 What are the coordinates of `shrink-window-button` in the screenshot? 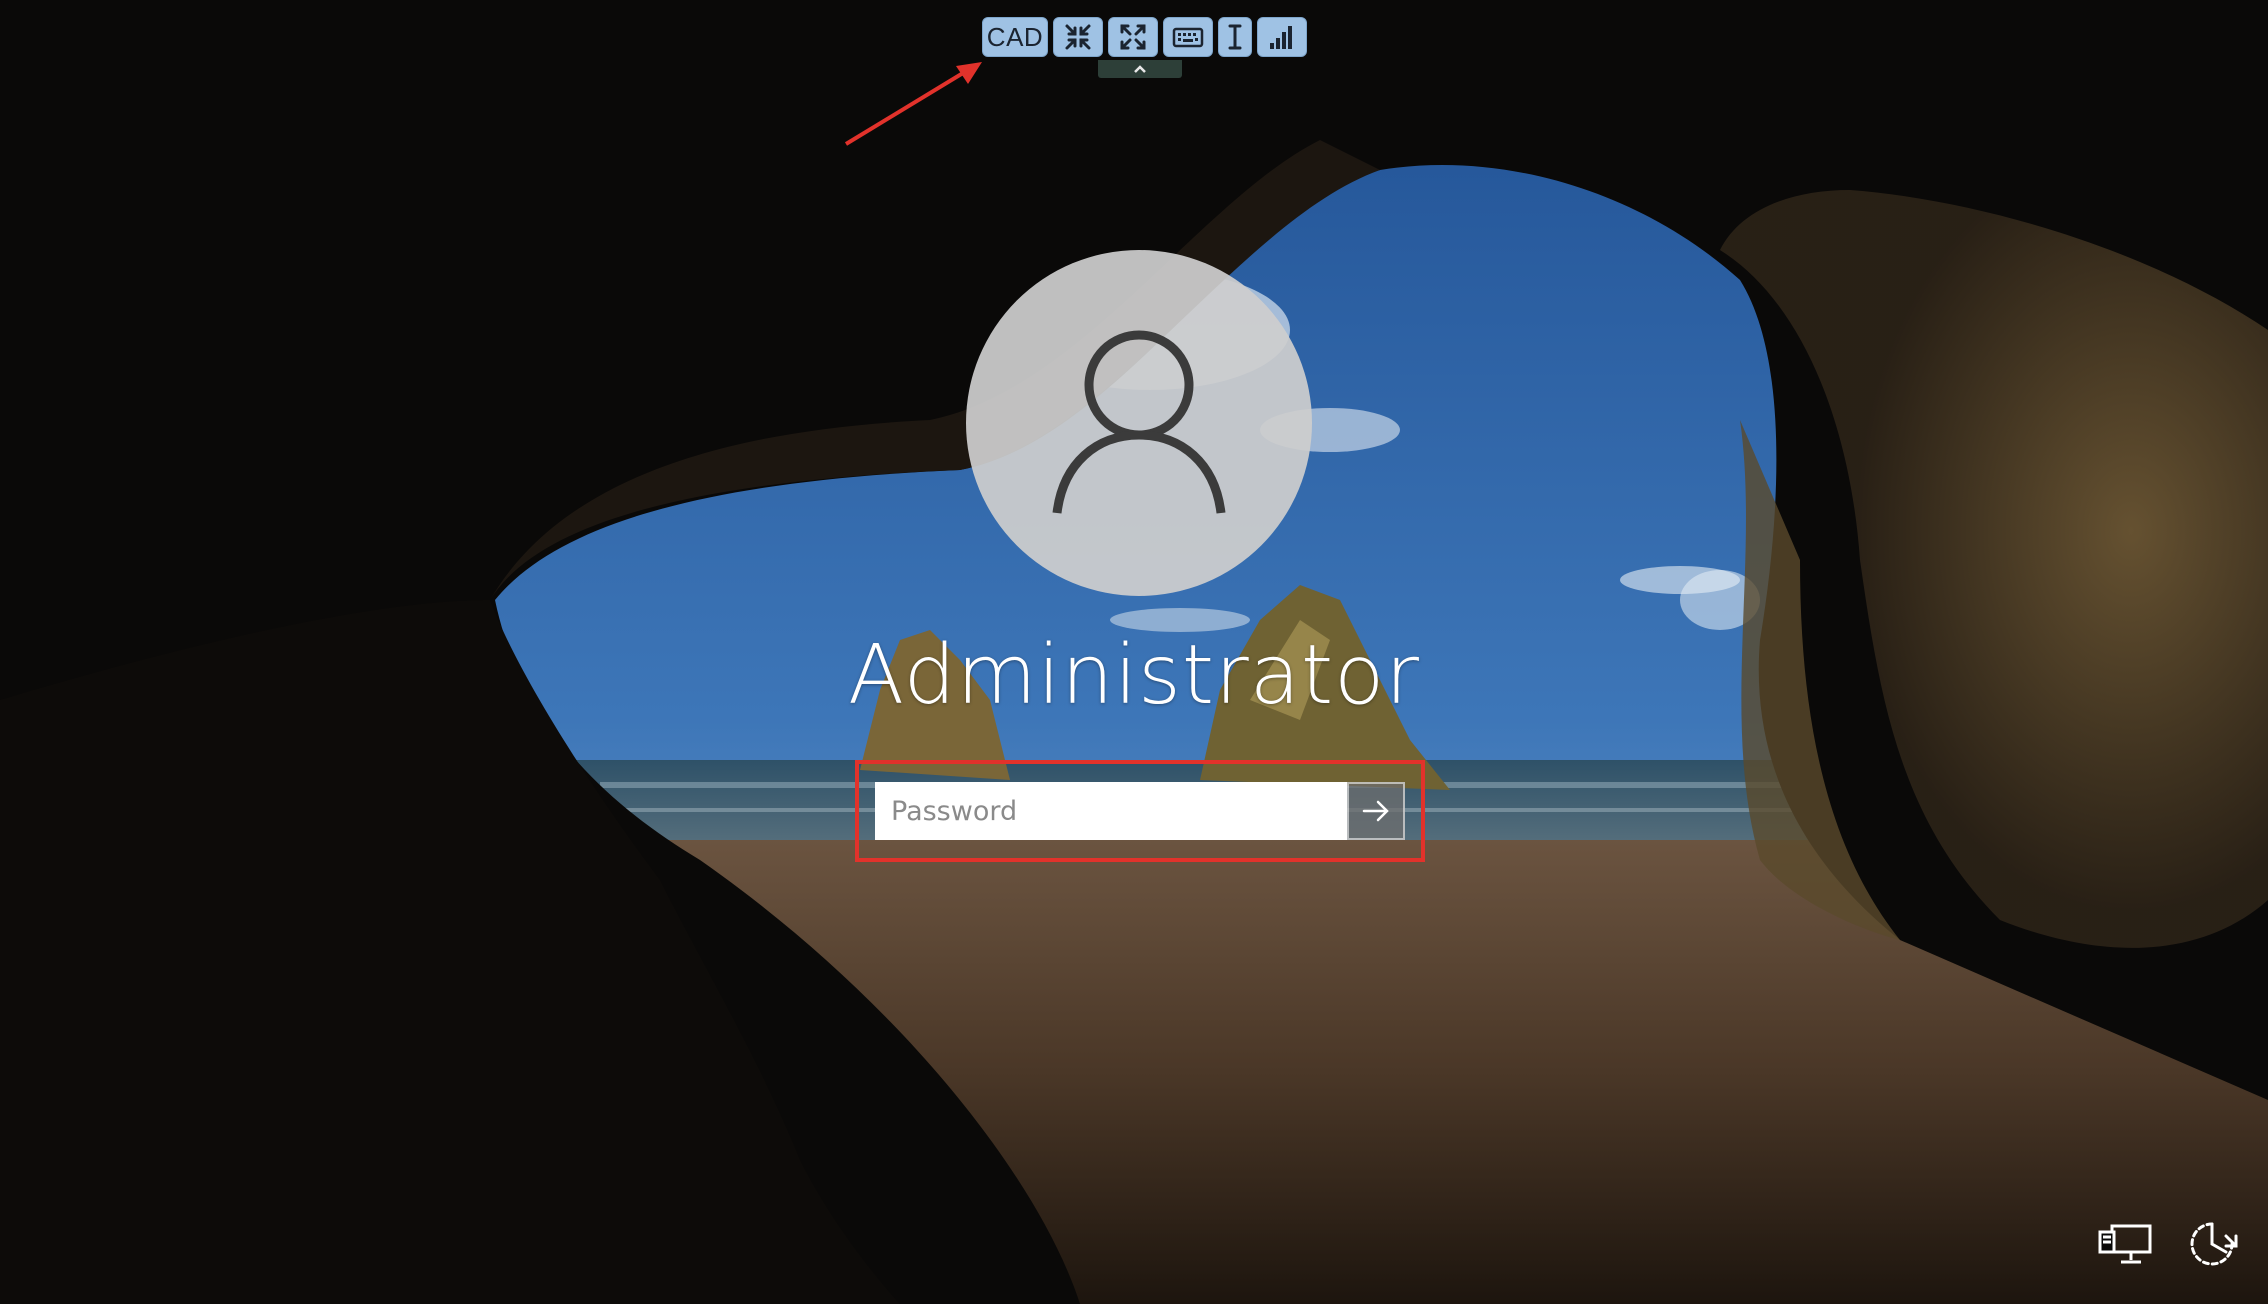 It's located at (1078, 37).